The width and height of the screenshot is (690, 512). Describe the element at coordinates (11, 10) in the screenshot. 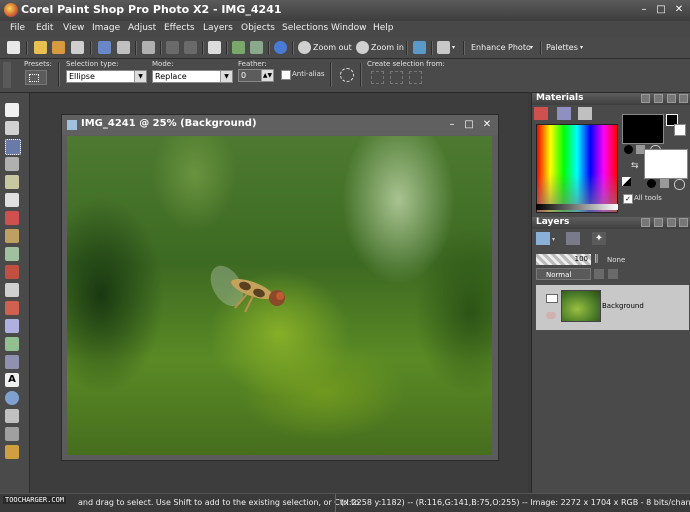

I see `app-logo-icon` at that location.